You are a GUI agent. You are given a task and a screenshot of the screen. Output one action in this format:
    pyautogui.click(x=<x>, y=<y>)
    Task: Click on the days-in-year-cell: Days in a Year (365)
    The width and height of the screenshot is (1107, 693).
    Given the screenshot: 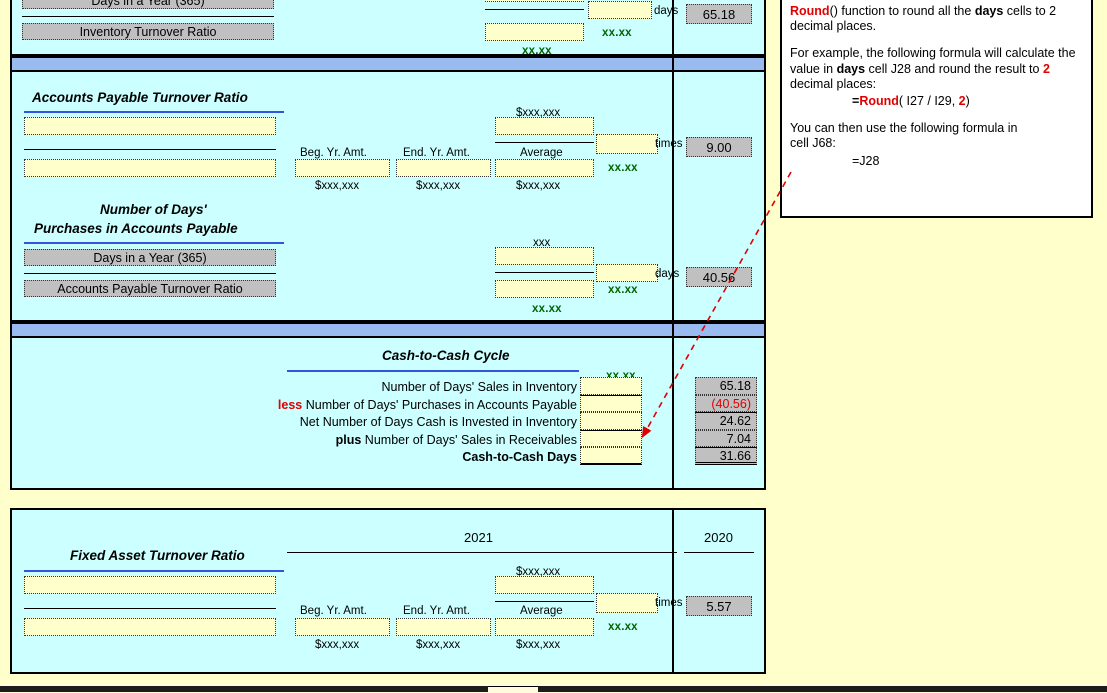 What is the action you would take?
    pyautogui.click(x=148, y=4)
    